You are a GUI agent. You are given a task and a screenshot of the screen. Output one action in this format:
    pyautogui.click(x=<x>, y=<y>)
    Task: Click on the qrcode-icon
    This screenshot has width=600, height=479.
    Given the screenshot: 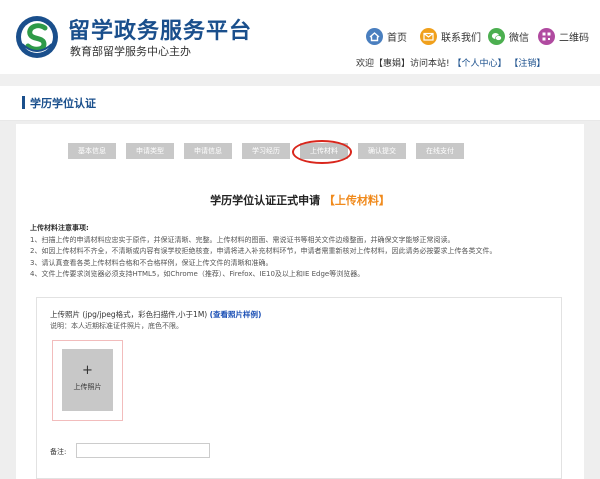 What is the action you would take?
    pyautogui.click(x=546, y=36)
    